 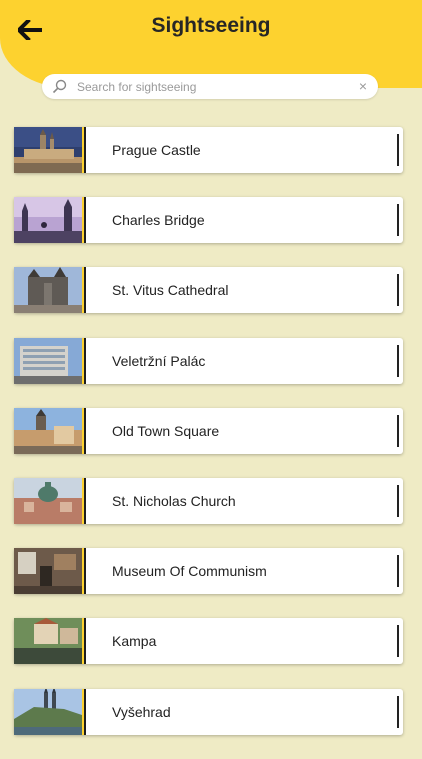 What do you see at coordinates (208, 641) in the screenshot?
I see `list-item: Kampa` at bounding box center [208, 641].